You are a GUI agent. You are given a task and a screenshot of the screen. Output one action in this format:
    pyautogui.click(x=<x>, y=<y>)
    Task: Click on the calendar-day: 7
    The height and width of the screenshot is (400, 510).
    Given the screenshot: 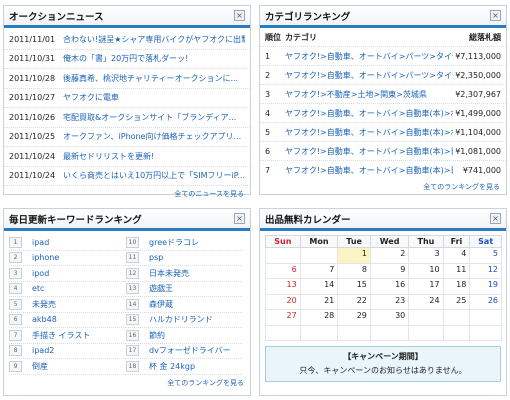 What is the action you would take?
    pyautogui.click(x=319, y=270)
    